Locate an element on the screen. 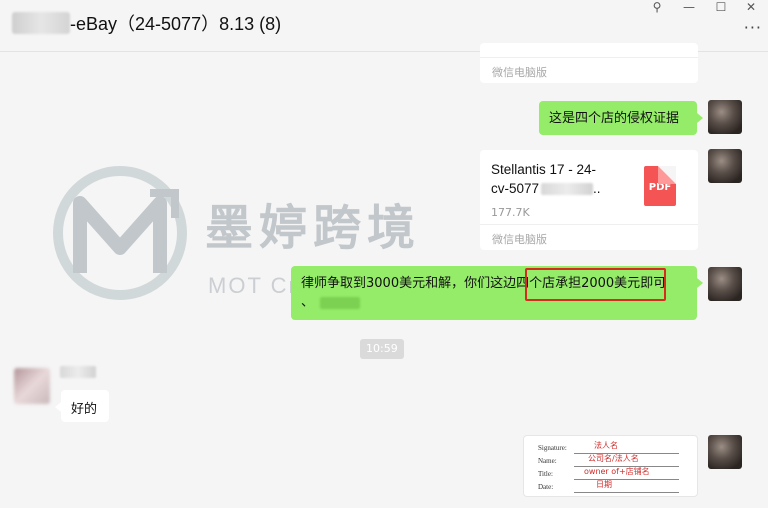 The height and width of the screenshot is (508, 768). message-bubble-sent: 这是四个店的侵权证据 is located at coordinates (621, 118).